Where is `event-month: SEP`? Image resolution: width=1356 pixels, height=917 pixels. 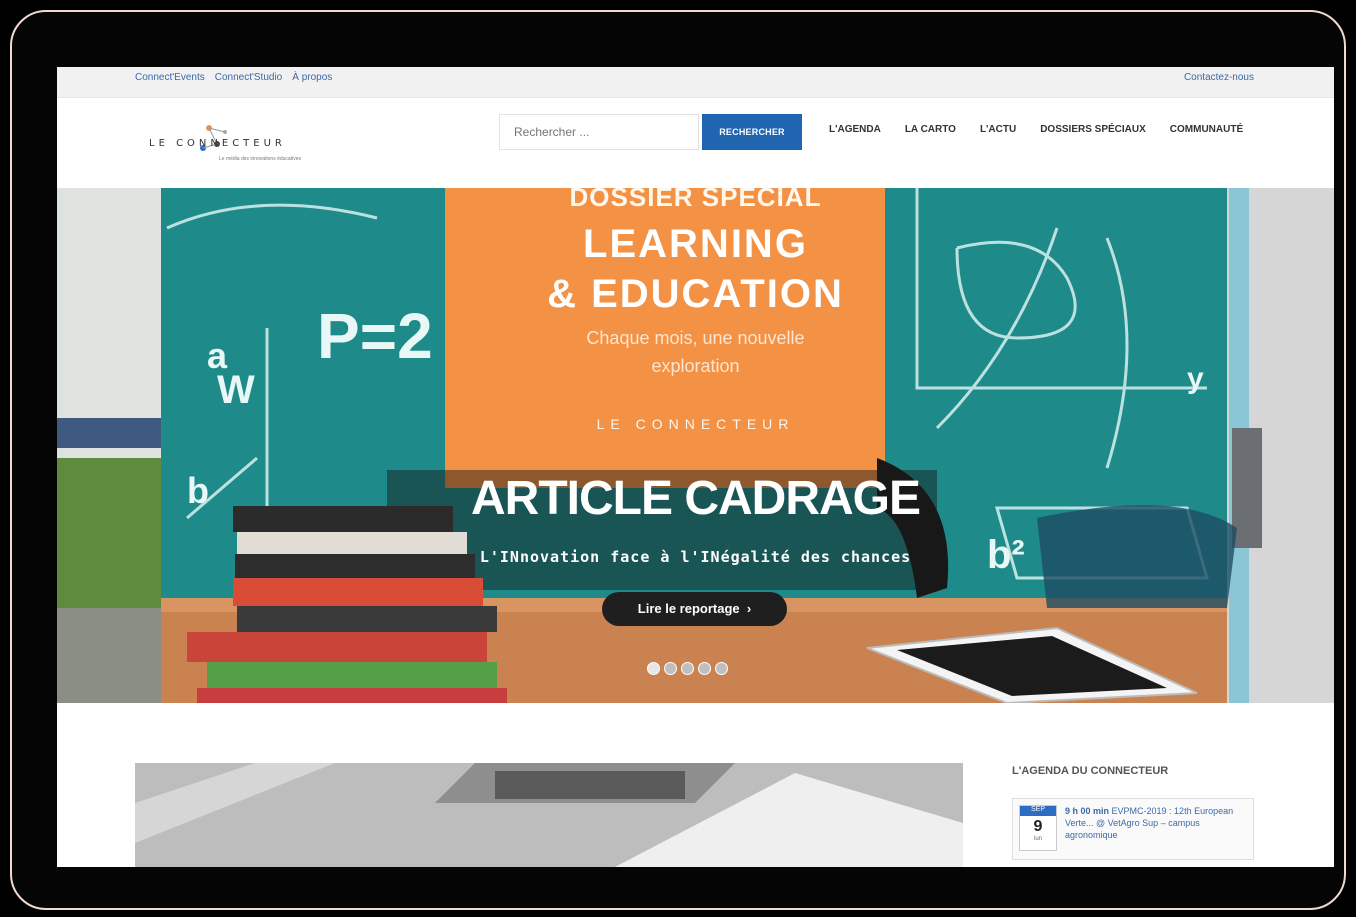 event-month: SEP is located at coordinates (1038, 811).